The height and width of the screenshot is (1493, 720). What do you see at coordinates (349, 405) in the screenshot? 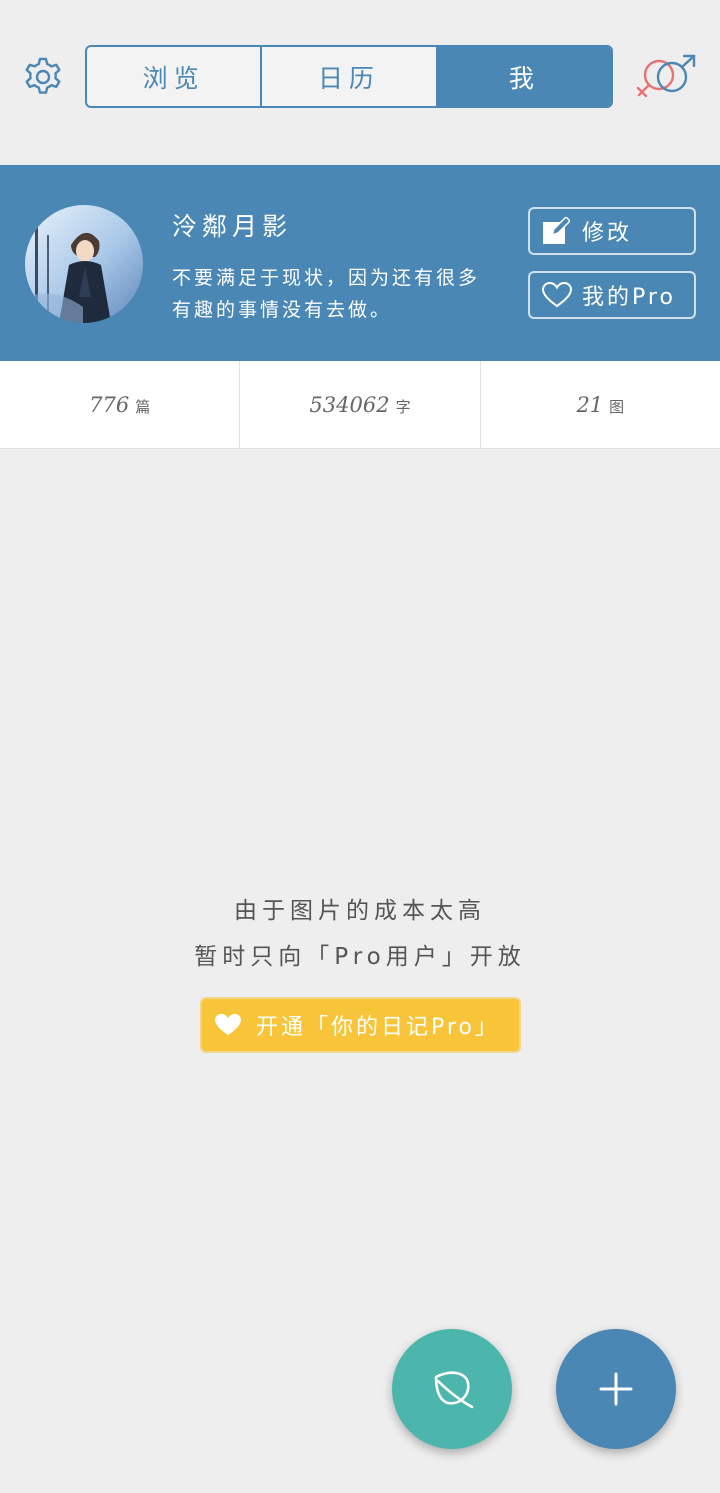
I see `stat-words-value: 534062` at bounding box center [349, 405].